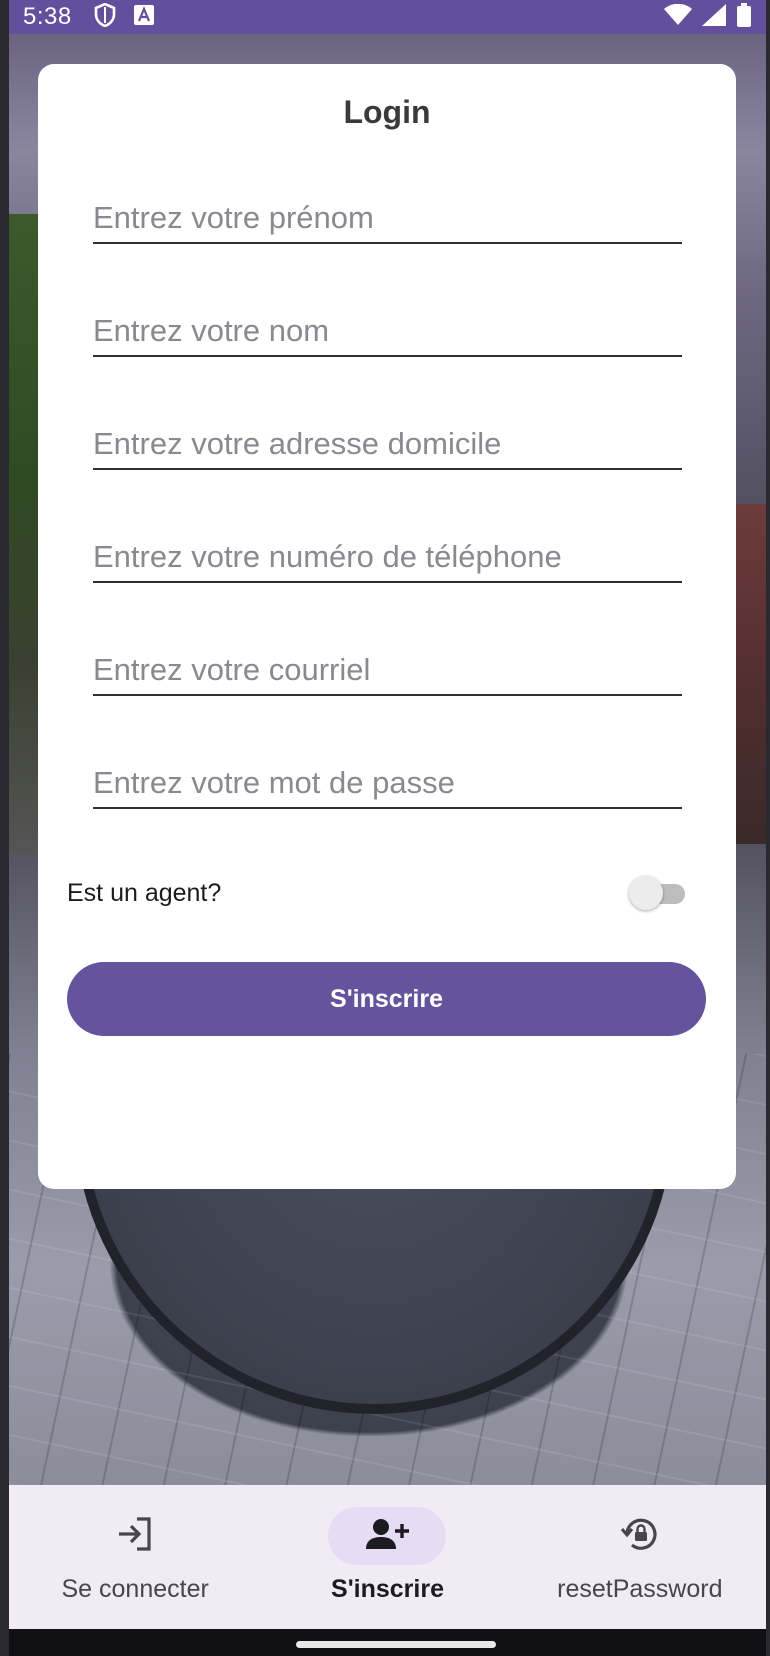  Describe the element at coordinates (396, 1644) in the screenshot. I see `gesture-handle` at that location.